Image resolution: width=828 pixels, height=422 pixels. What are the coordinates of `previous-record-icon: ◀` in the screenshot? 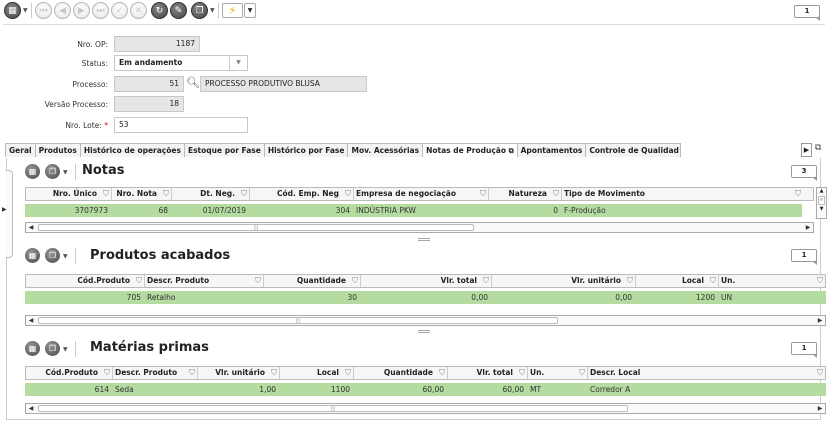 It's located at (62, 10).